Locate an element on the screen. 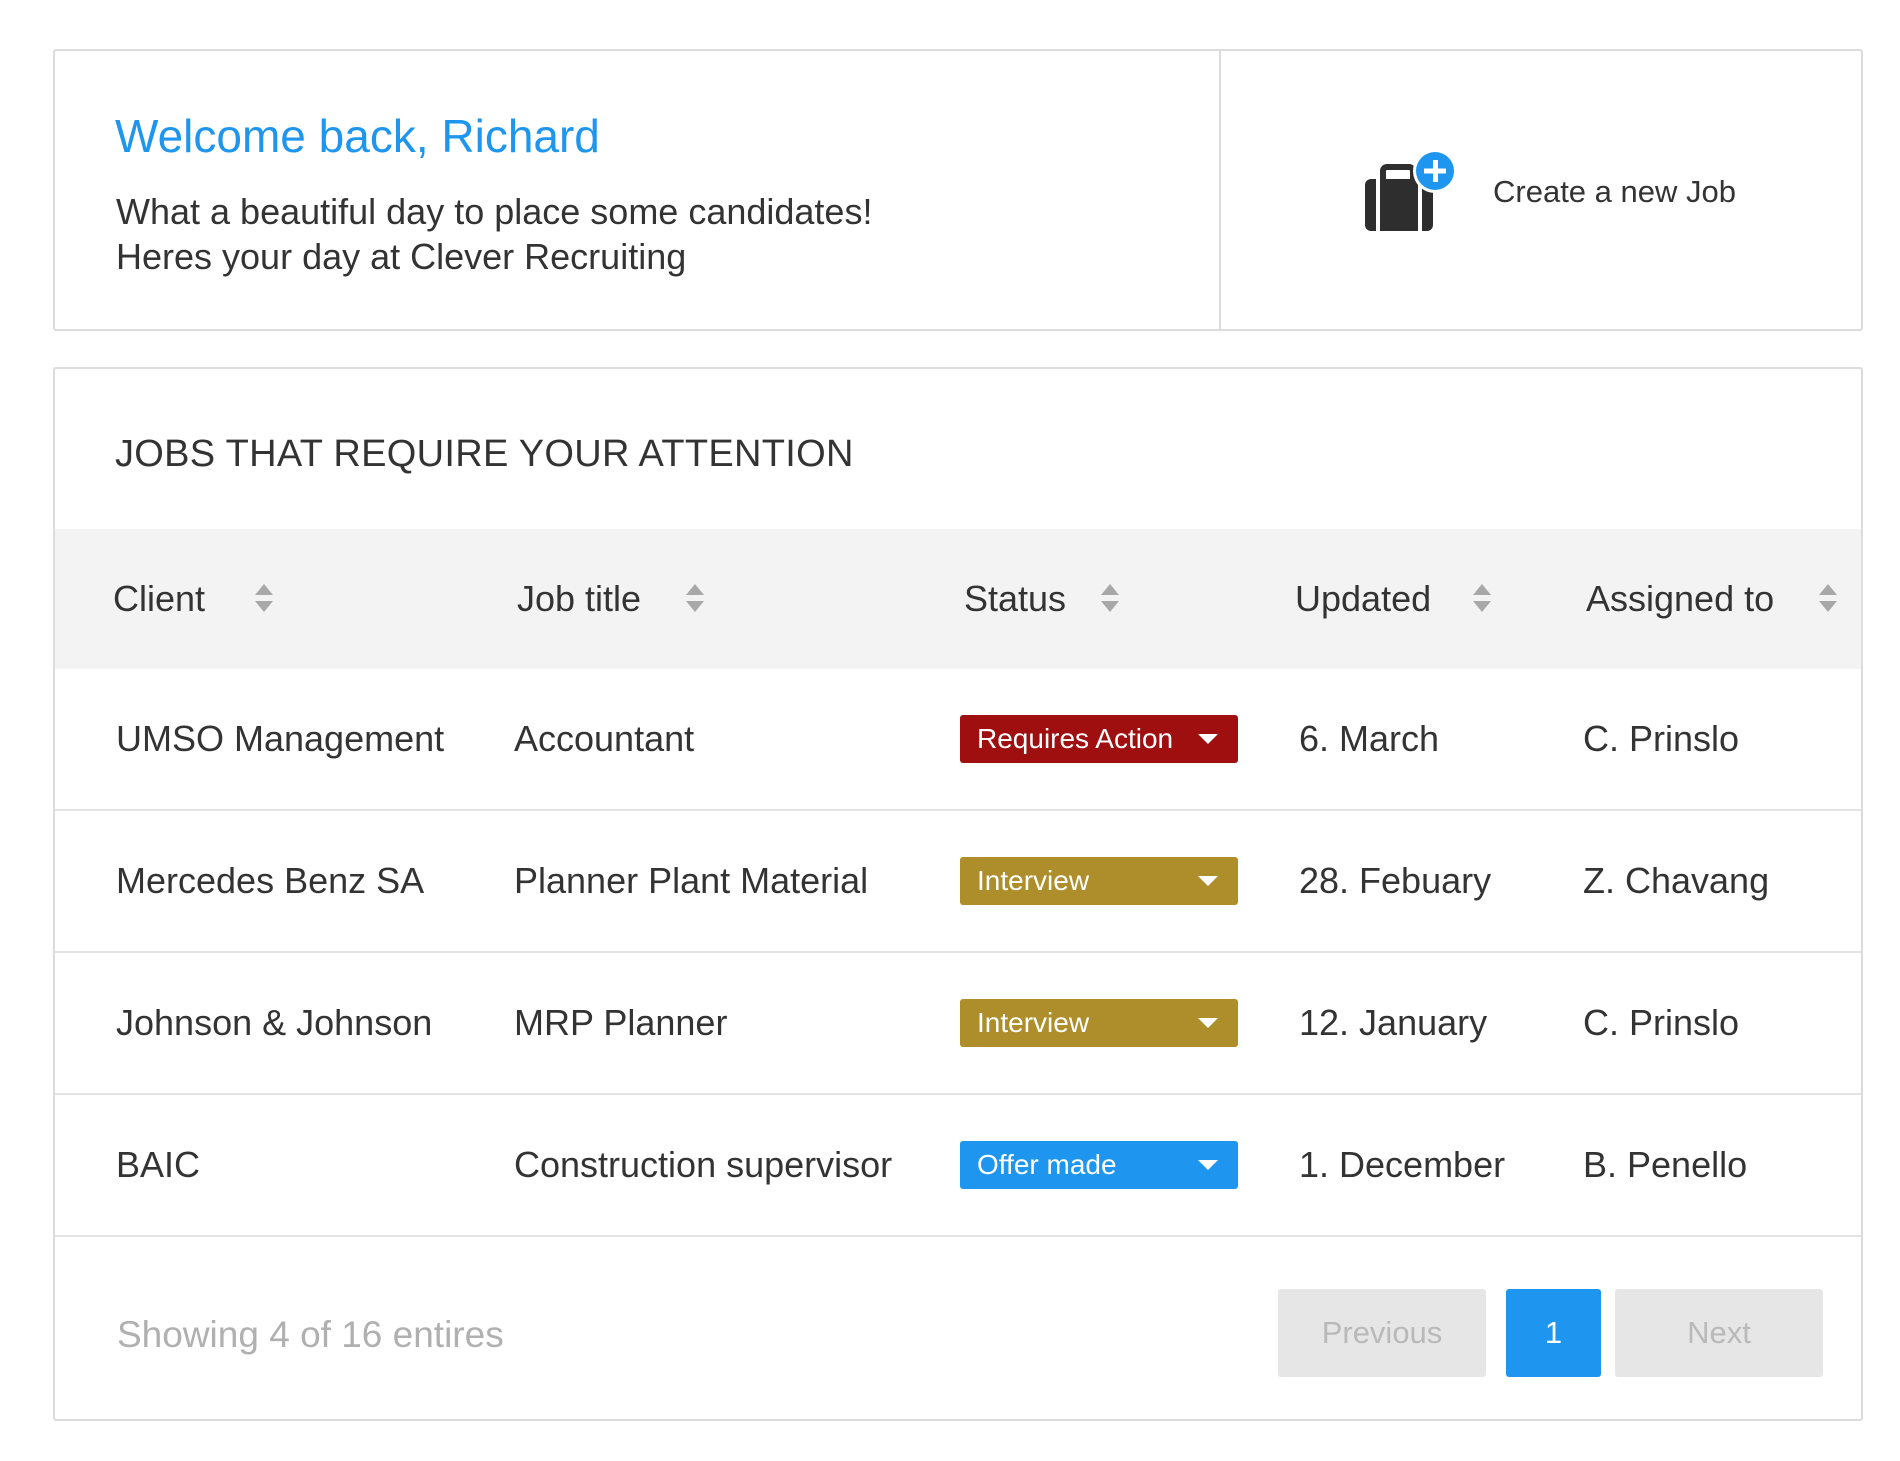 The width and height of the screenshot is (1900, 1461). status-dropdown: Requires Action is located at coordinates (1099, 739).